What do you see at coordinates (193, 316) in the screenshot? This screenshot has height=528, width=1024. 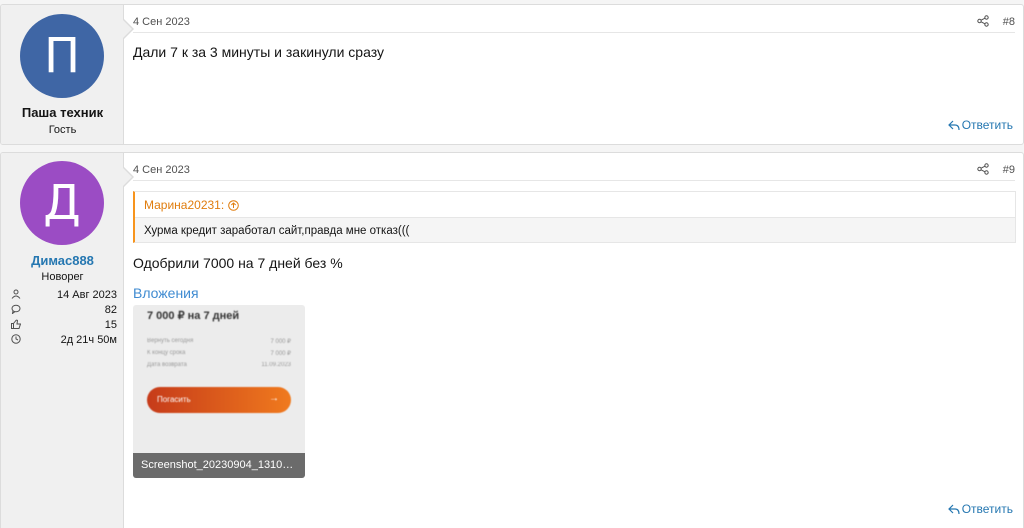 I see `attachment-heading: 7 000 ₽ на 7 дней` at bounding box center [193, 316].